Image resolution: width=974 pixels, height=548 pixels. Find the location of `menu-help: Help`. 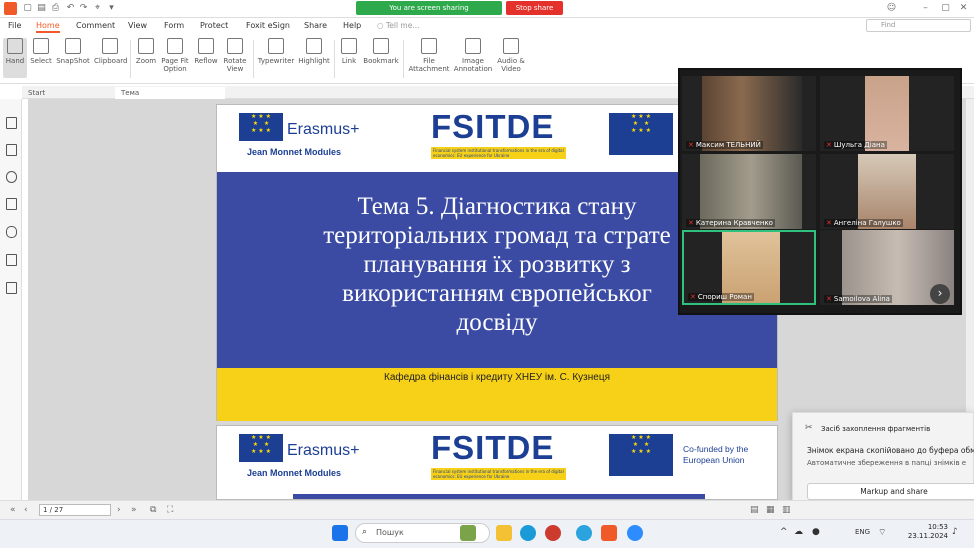

menu-help: Help is located at coordinates (352, 25).